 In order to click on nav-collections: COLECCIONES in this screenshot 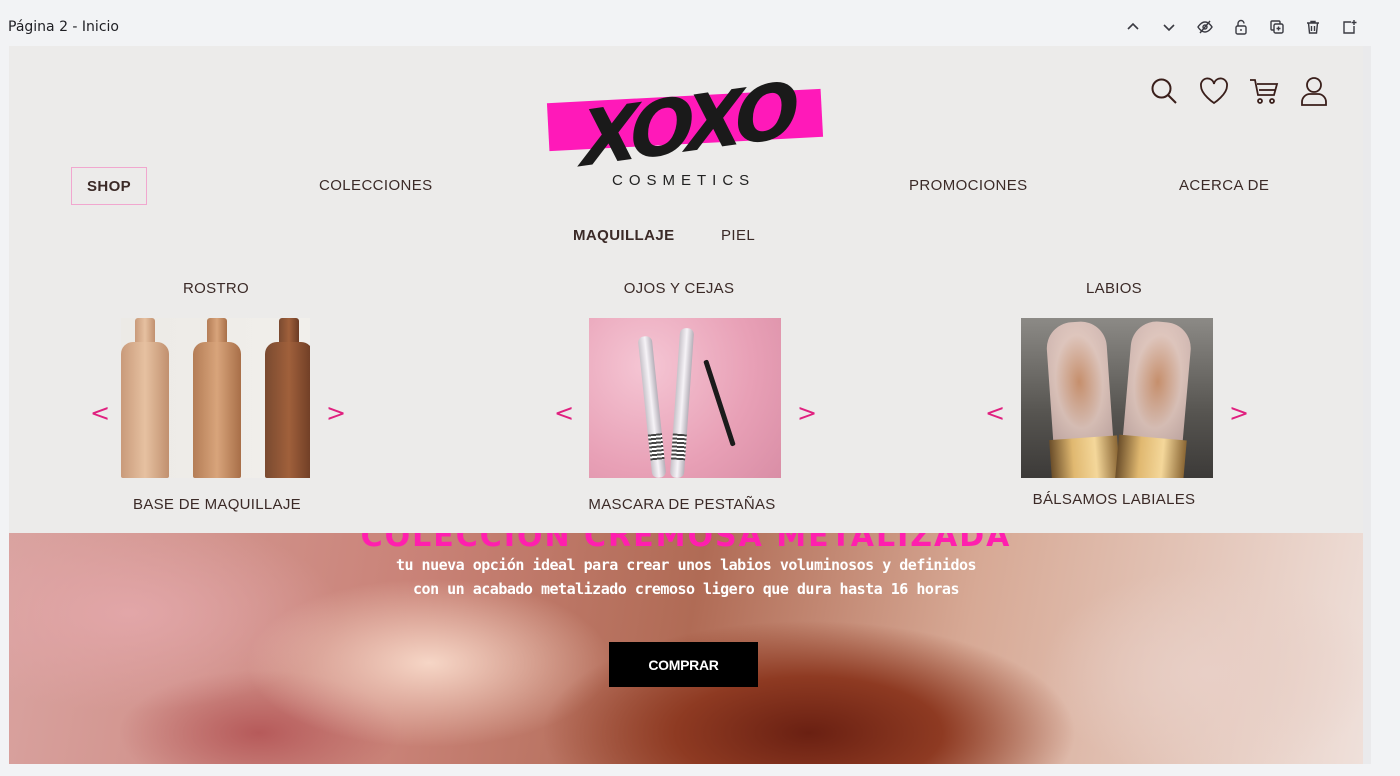, I will do `click(376, 185)`.